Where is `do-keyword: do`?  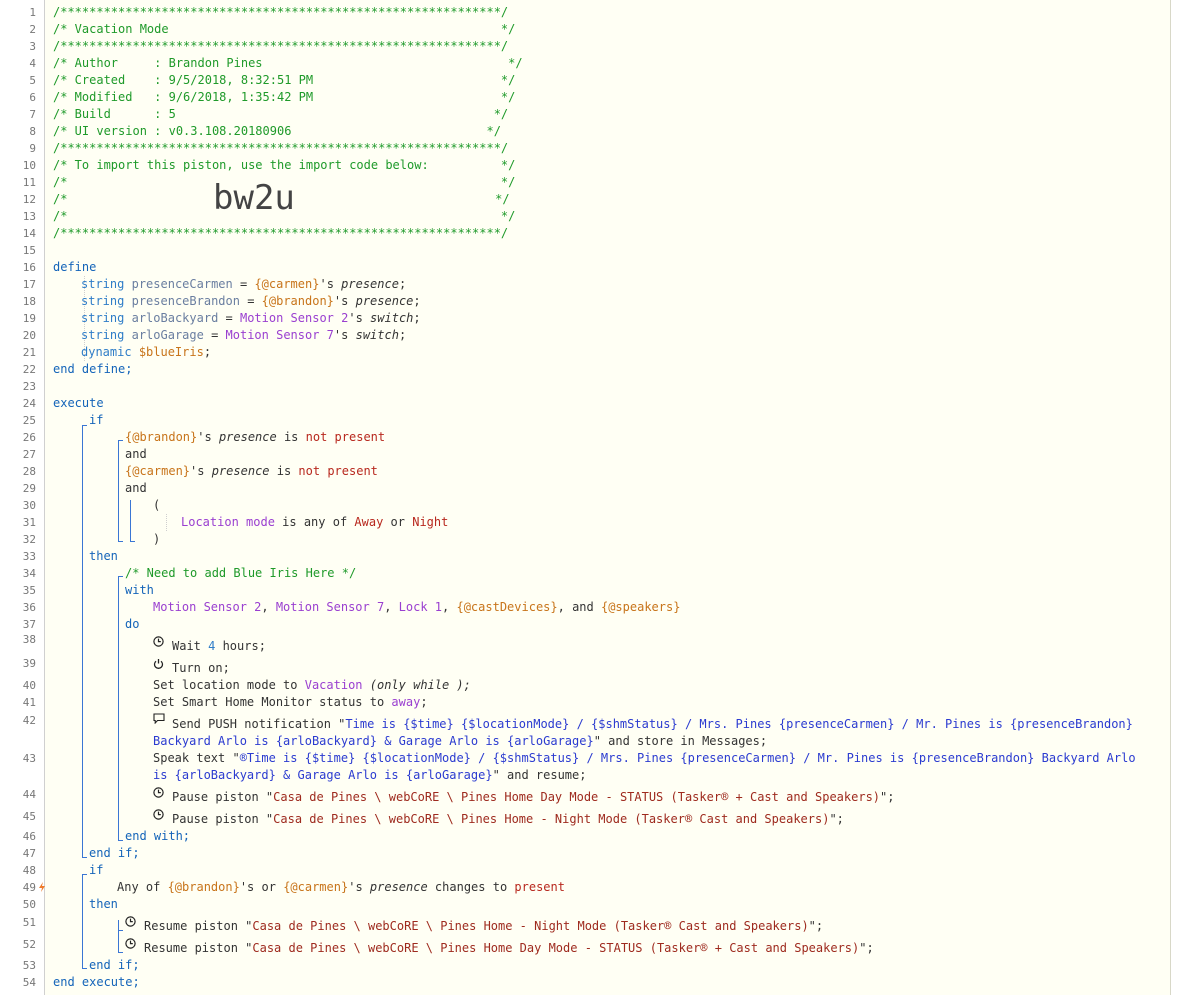
do-keyword: do is located at coordinates (132, 624).